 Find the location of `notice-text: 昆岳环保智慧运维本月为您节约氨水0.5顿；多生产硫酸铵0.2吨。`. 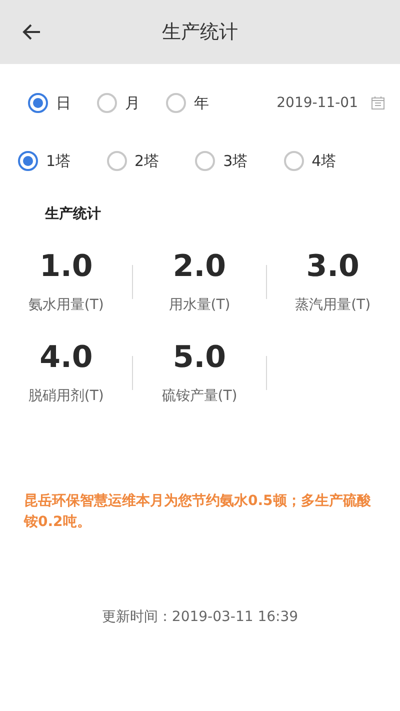

notice-text: 昆岳环保智慧运维本月为您节约氨水0.5顿；多生产硫酸铵0.2吨。 is located at coordinates (197, 512).